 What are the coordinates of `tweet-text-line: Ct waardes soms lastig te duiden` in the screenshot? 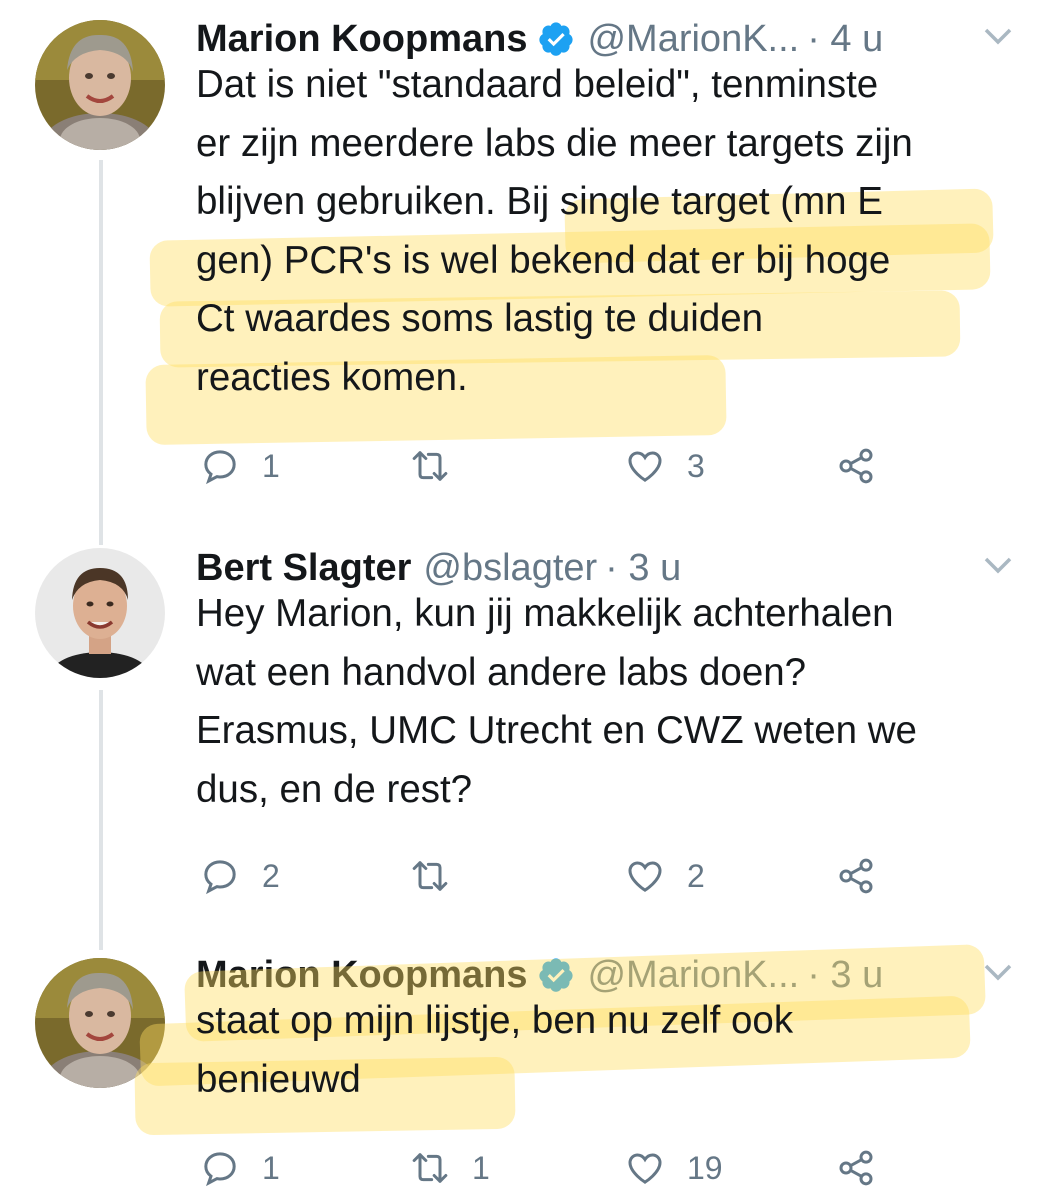 It's located at (480, 318).